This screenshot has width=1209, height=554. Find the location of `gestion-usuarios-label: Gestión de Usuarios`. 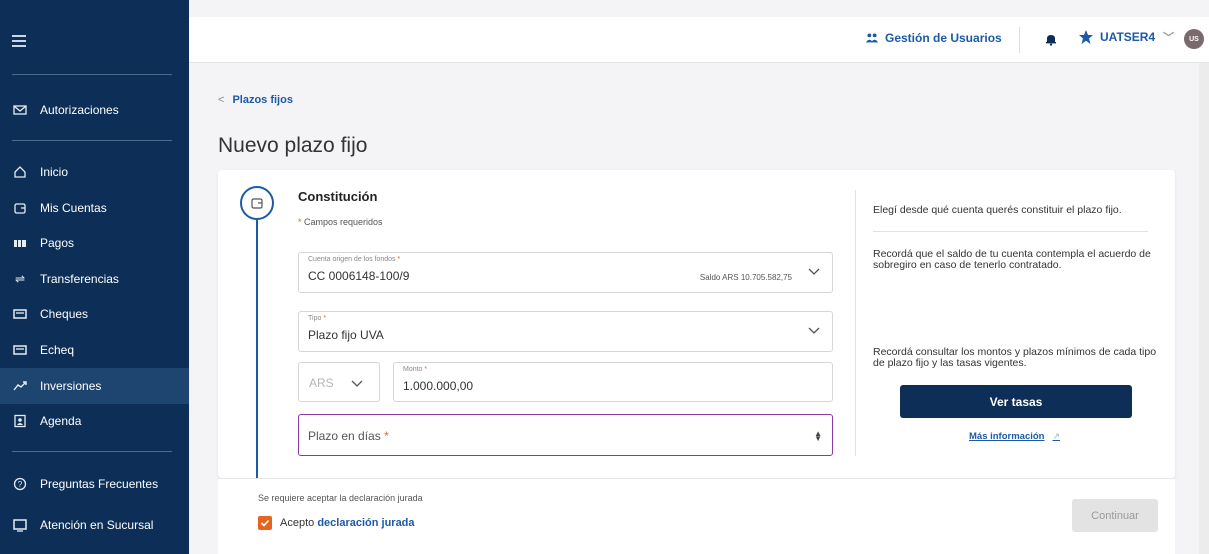

gestion-usuarios-label: Gestión de Usuarios is located at coordinates (943, 38).